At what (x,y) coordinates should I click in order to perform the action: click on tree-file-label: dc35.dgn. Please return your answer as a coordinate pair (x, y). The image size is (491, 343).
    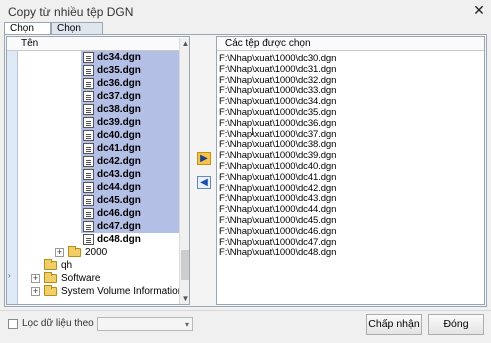
    Looking at the image, I should click on (119, 70).